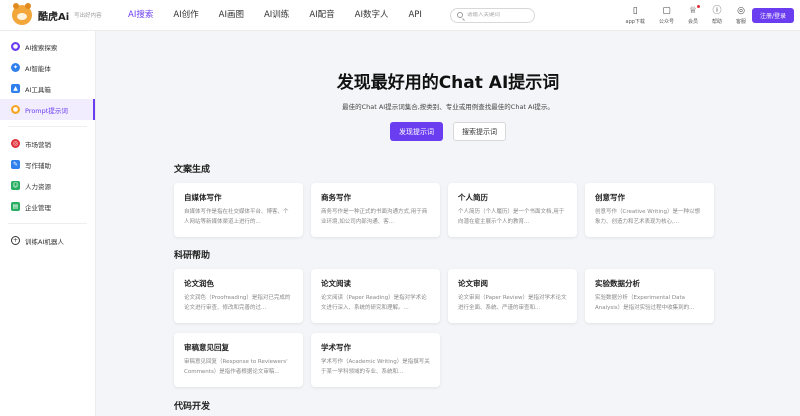  Describe the element at coordinates (414, 15) in the screenshot. I see `nav-api: API` at that location.